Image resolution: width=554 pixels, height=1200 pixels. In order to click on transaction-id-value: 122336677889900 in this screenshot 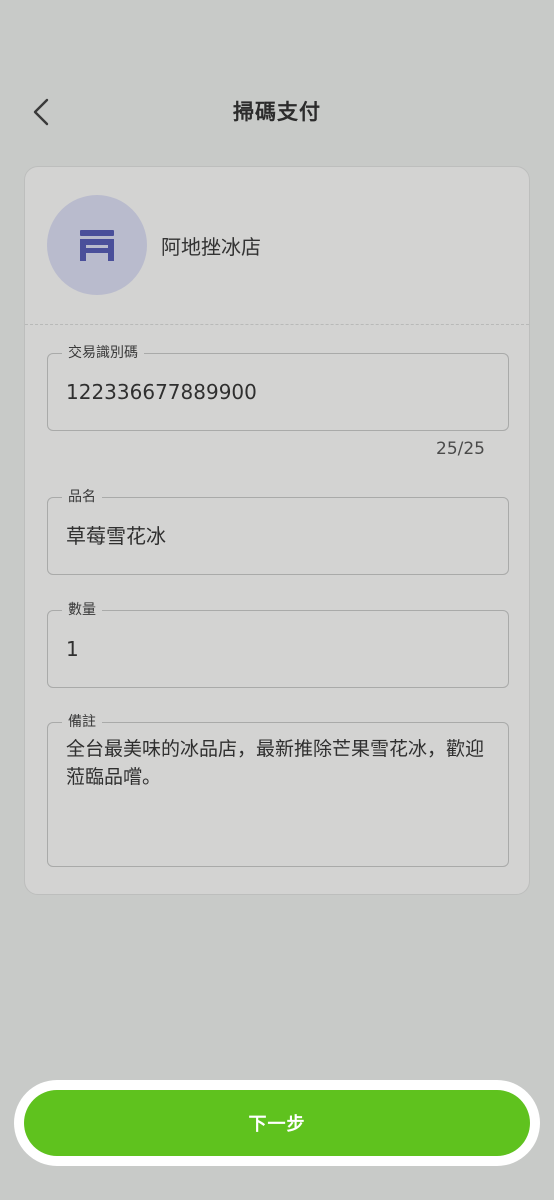, I will do `click(278, 392)`.